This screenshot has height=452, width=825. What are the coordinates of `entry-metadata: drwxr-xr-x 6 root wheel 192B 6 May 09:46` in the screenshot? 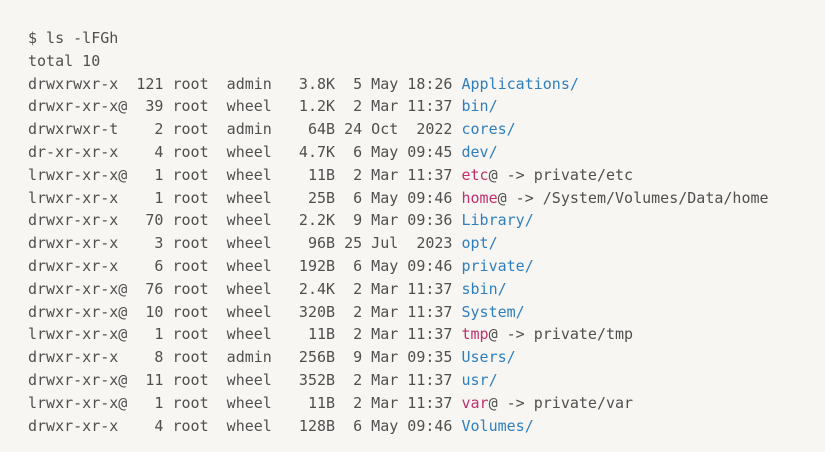 It's located at (245, 265).